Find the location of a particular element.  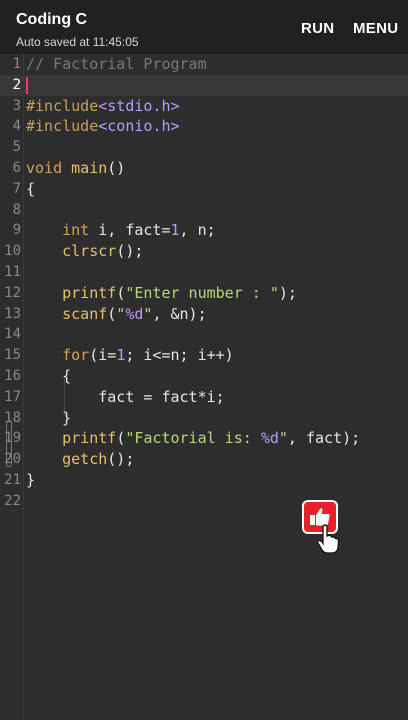

code-text: getch(); is located at coordinates (80, 459).